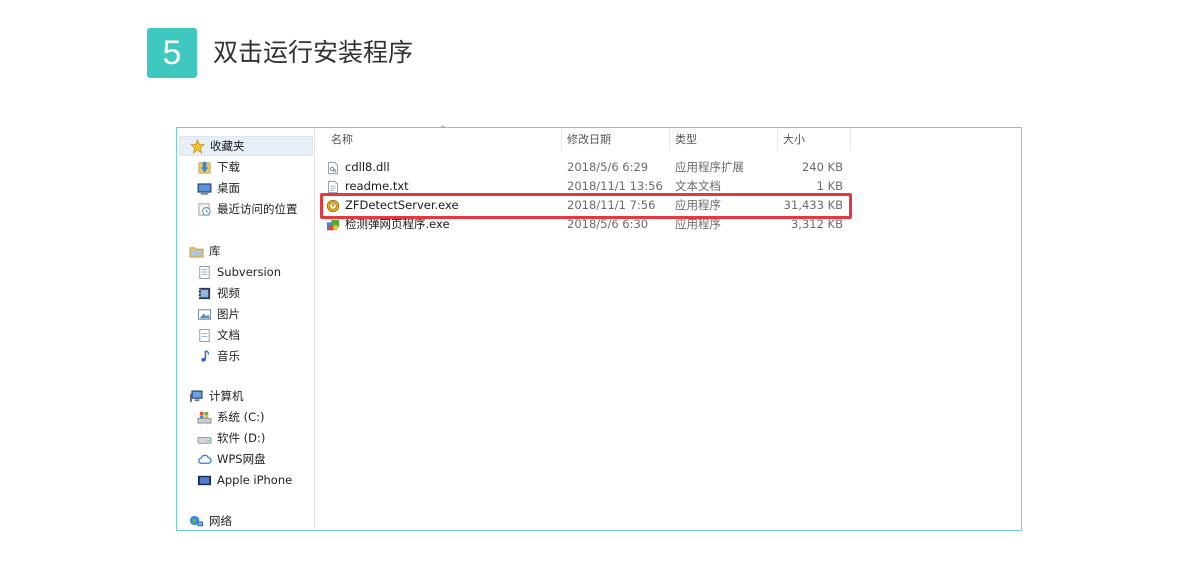  What do you see at coordinates (228, 188) in the screenshot?
I see `nav-item-label: 桌面` at bounding box center [228, 188].